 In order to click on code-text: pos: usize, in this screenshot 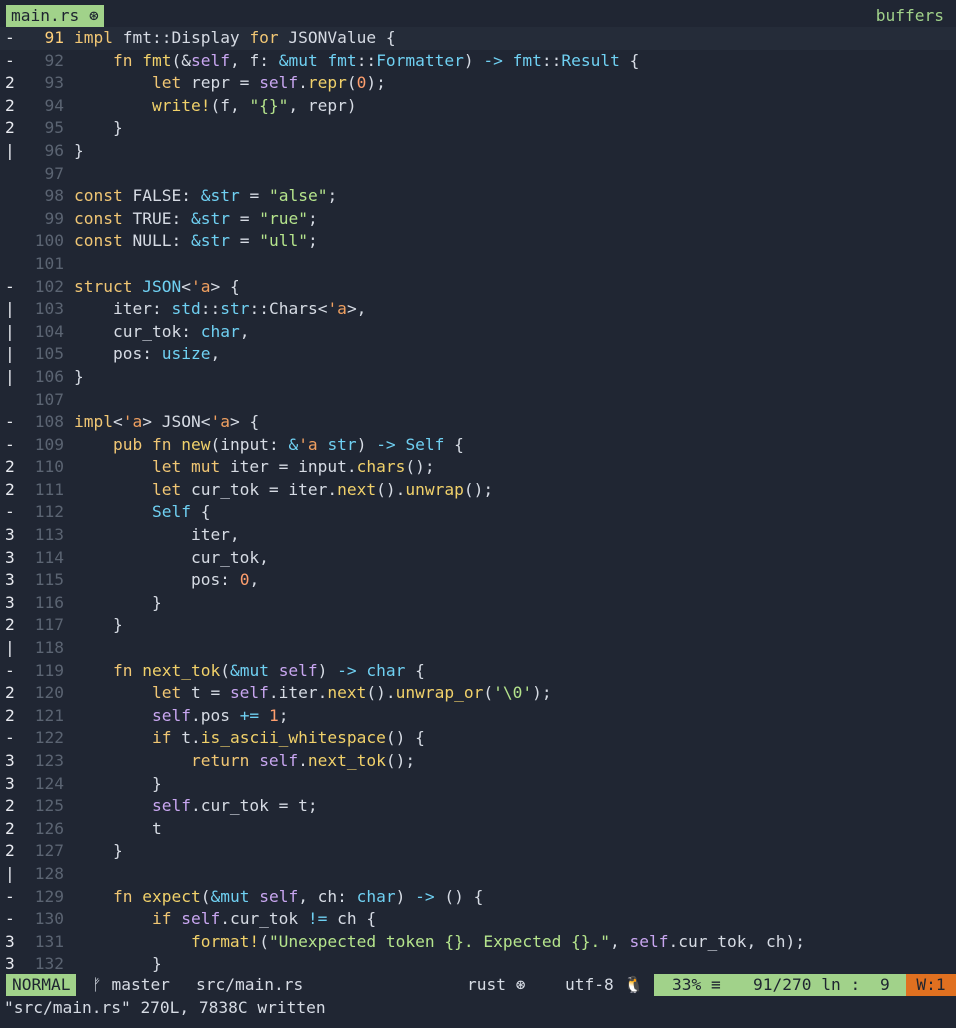, I will do `click(147, 354)`.